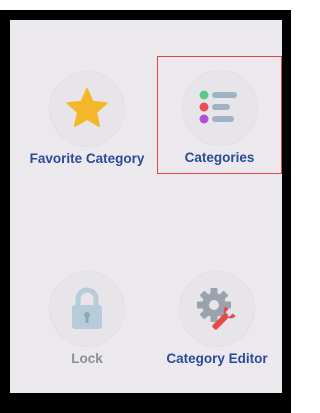 The image size is (320, 413). I want to click on gear-wrench-icon, so click(216, 309).